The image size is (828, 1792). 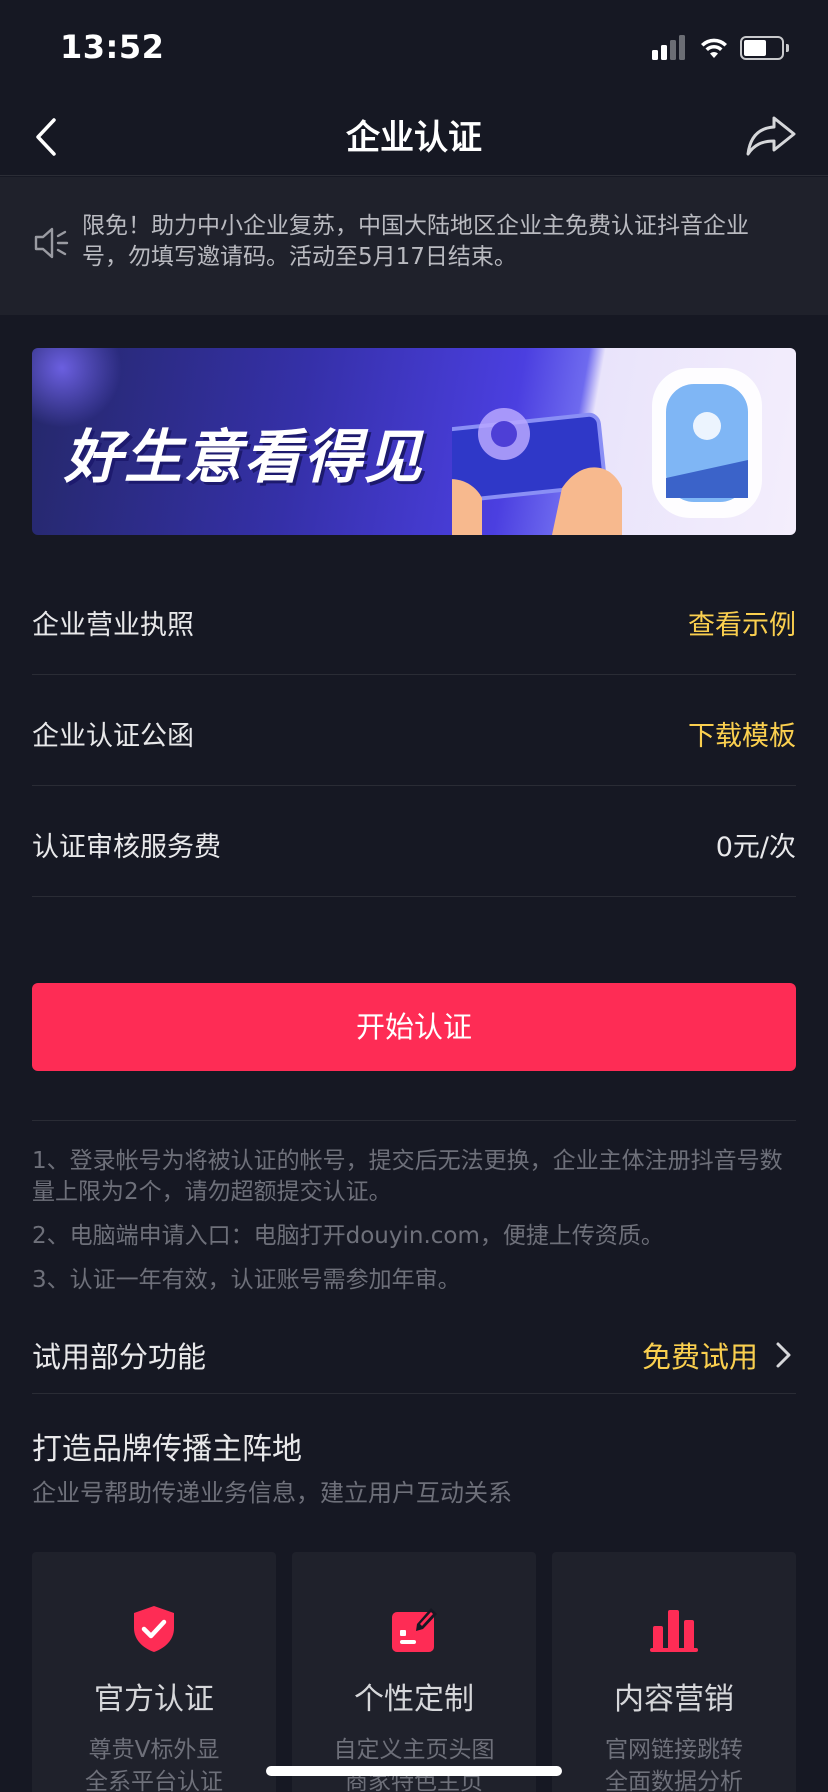 What do you see at coordinates (414, 1120) in the screenshot?
I see `divider` at bounding box center [414, 1120].